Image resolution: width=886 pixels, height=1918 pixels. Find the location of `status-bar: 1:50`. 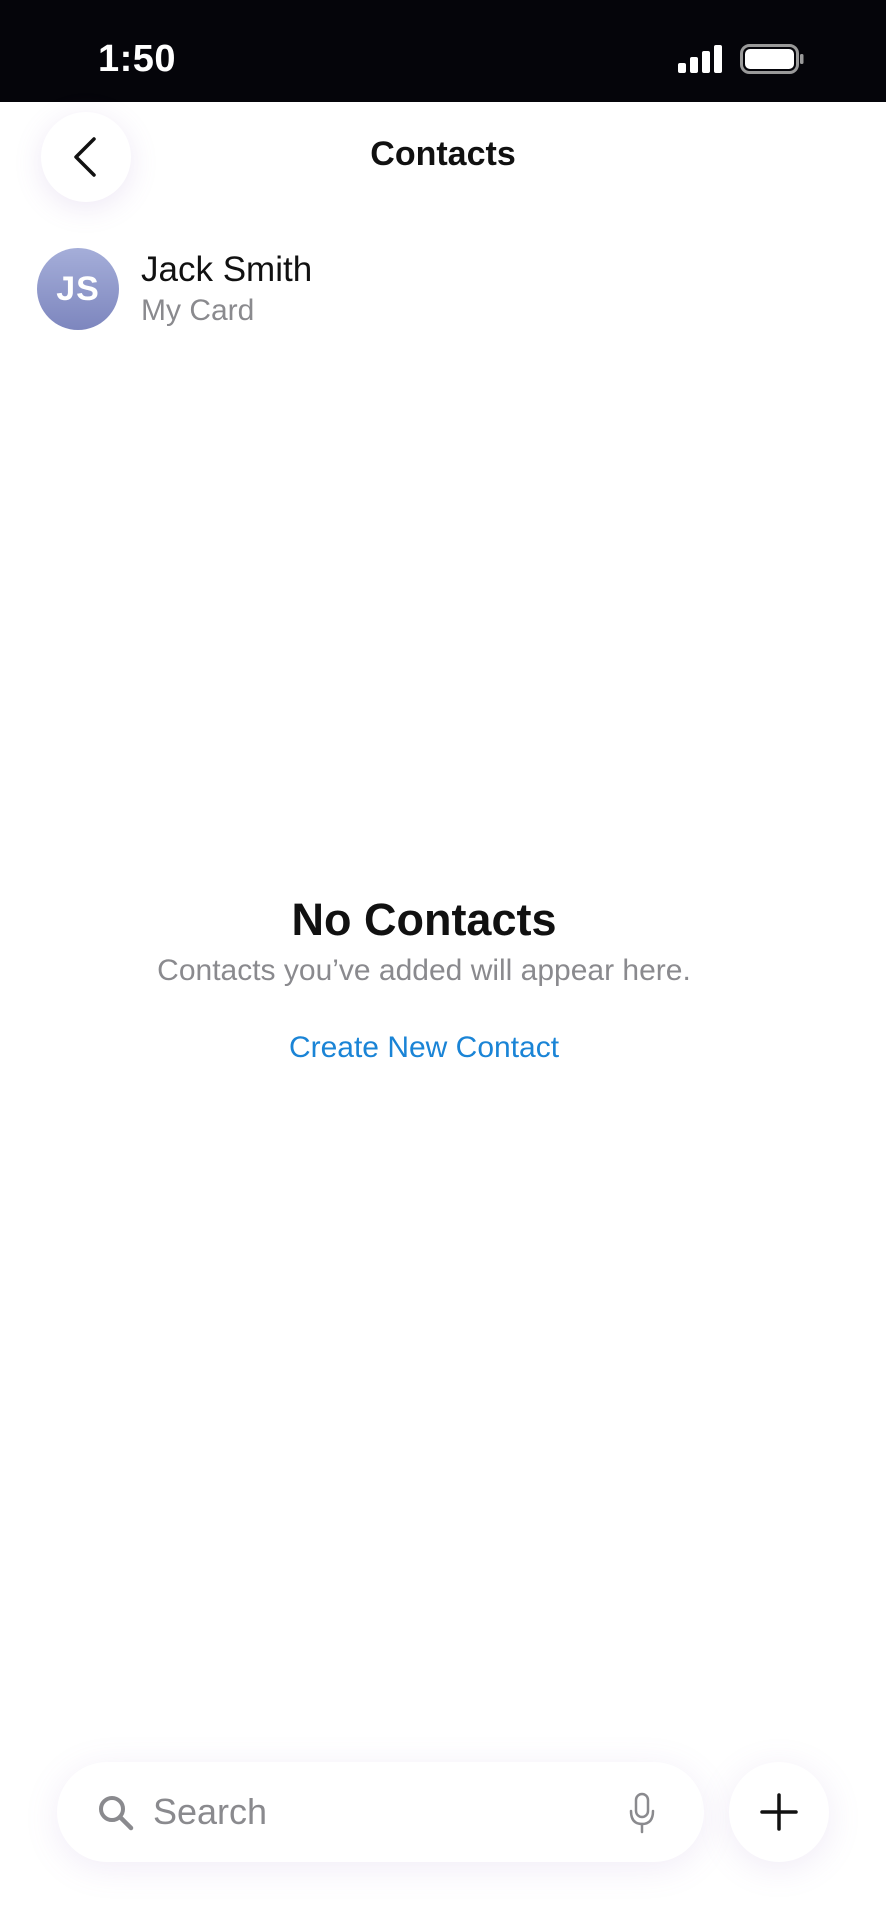

status-bar: 1:50 is located at coordinates (443, 51).